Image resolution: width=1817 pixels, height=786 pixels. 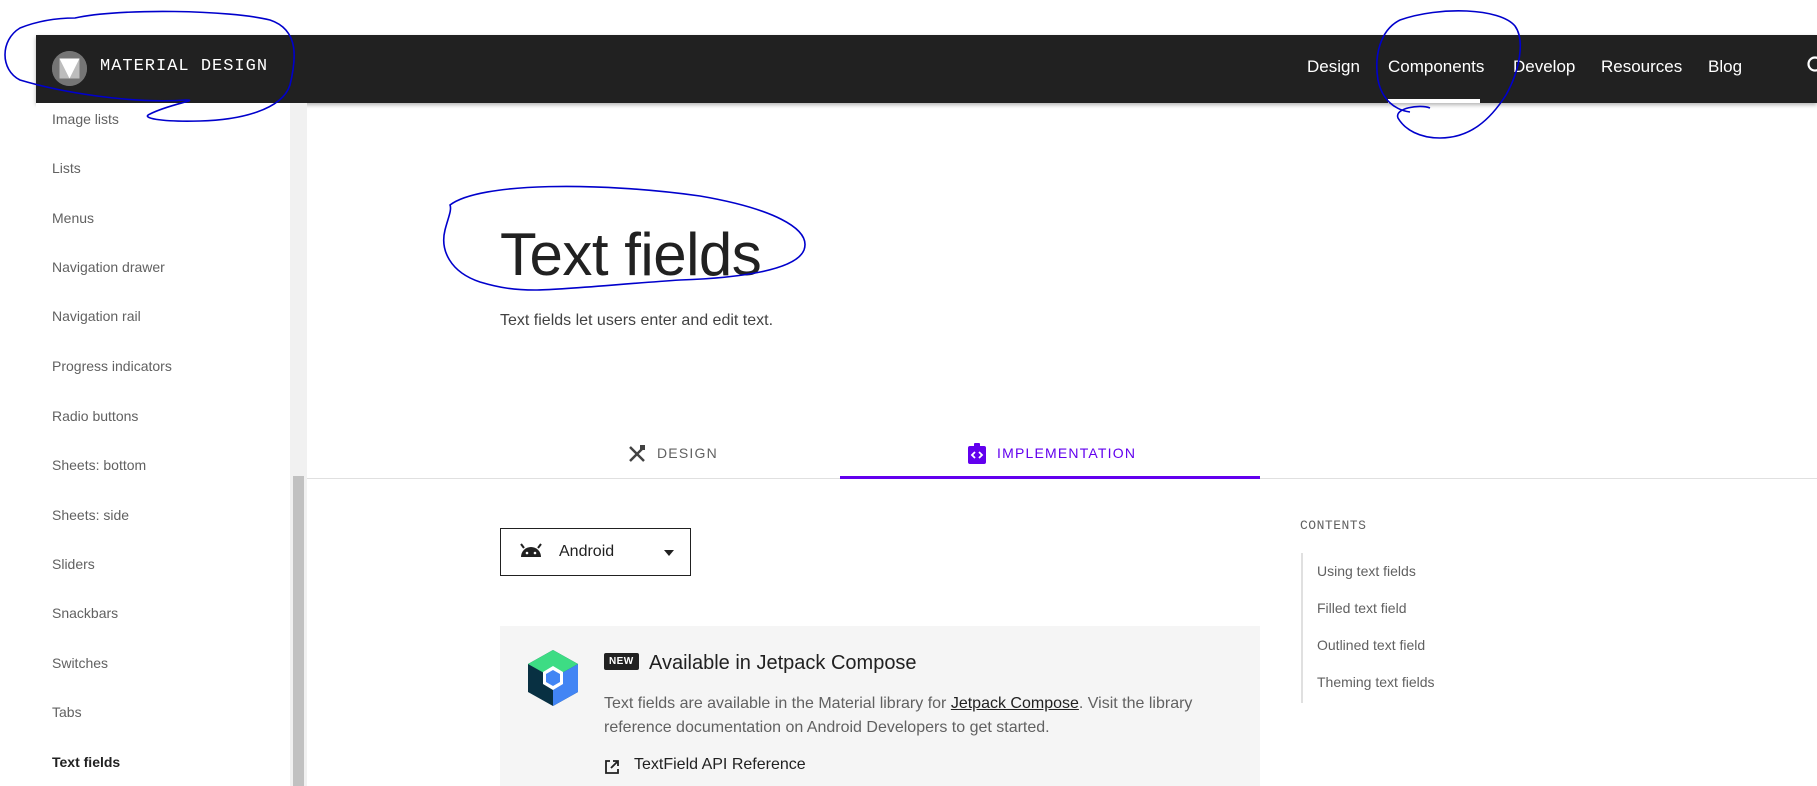 What do you see at coordinates (612, 767) in the screenshot?
I see `open-in-new-icon` at bounding box center [612, 767].